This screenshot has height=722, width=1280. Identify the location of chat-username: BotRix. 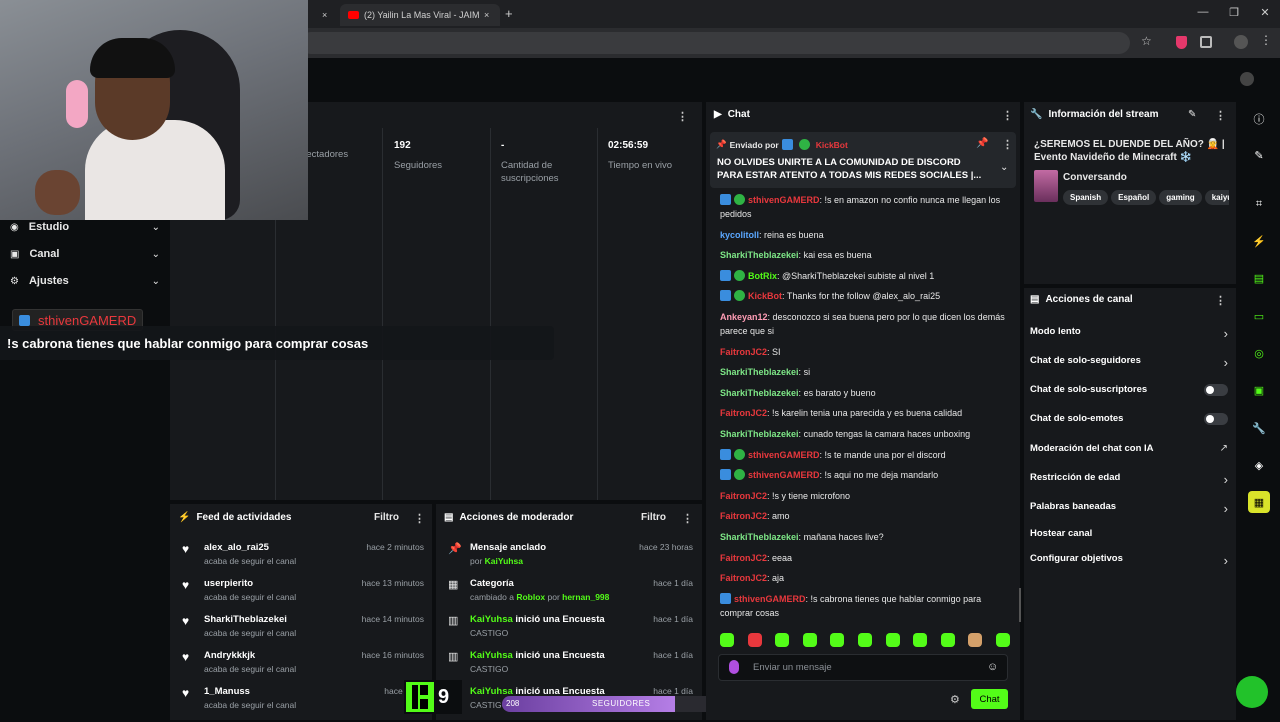
(762, 276).